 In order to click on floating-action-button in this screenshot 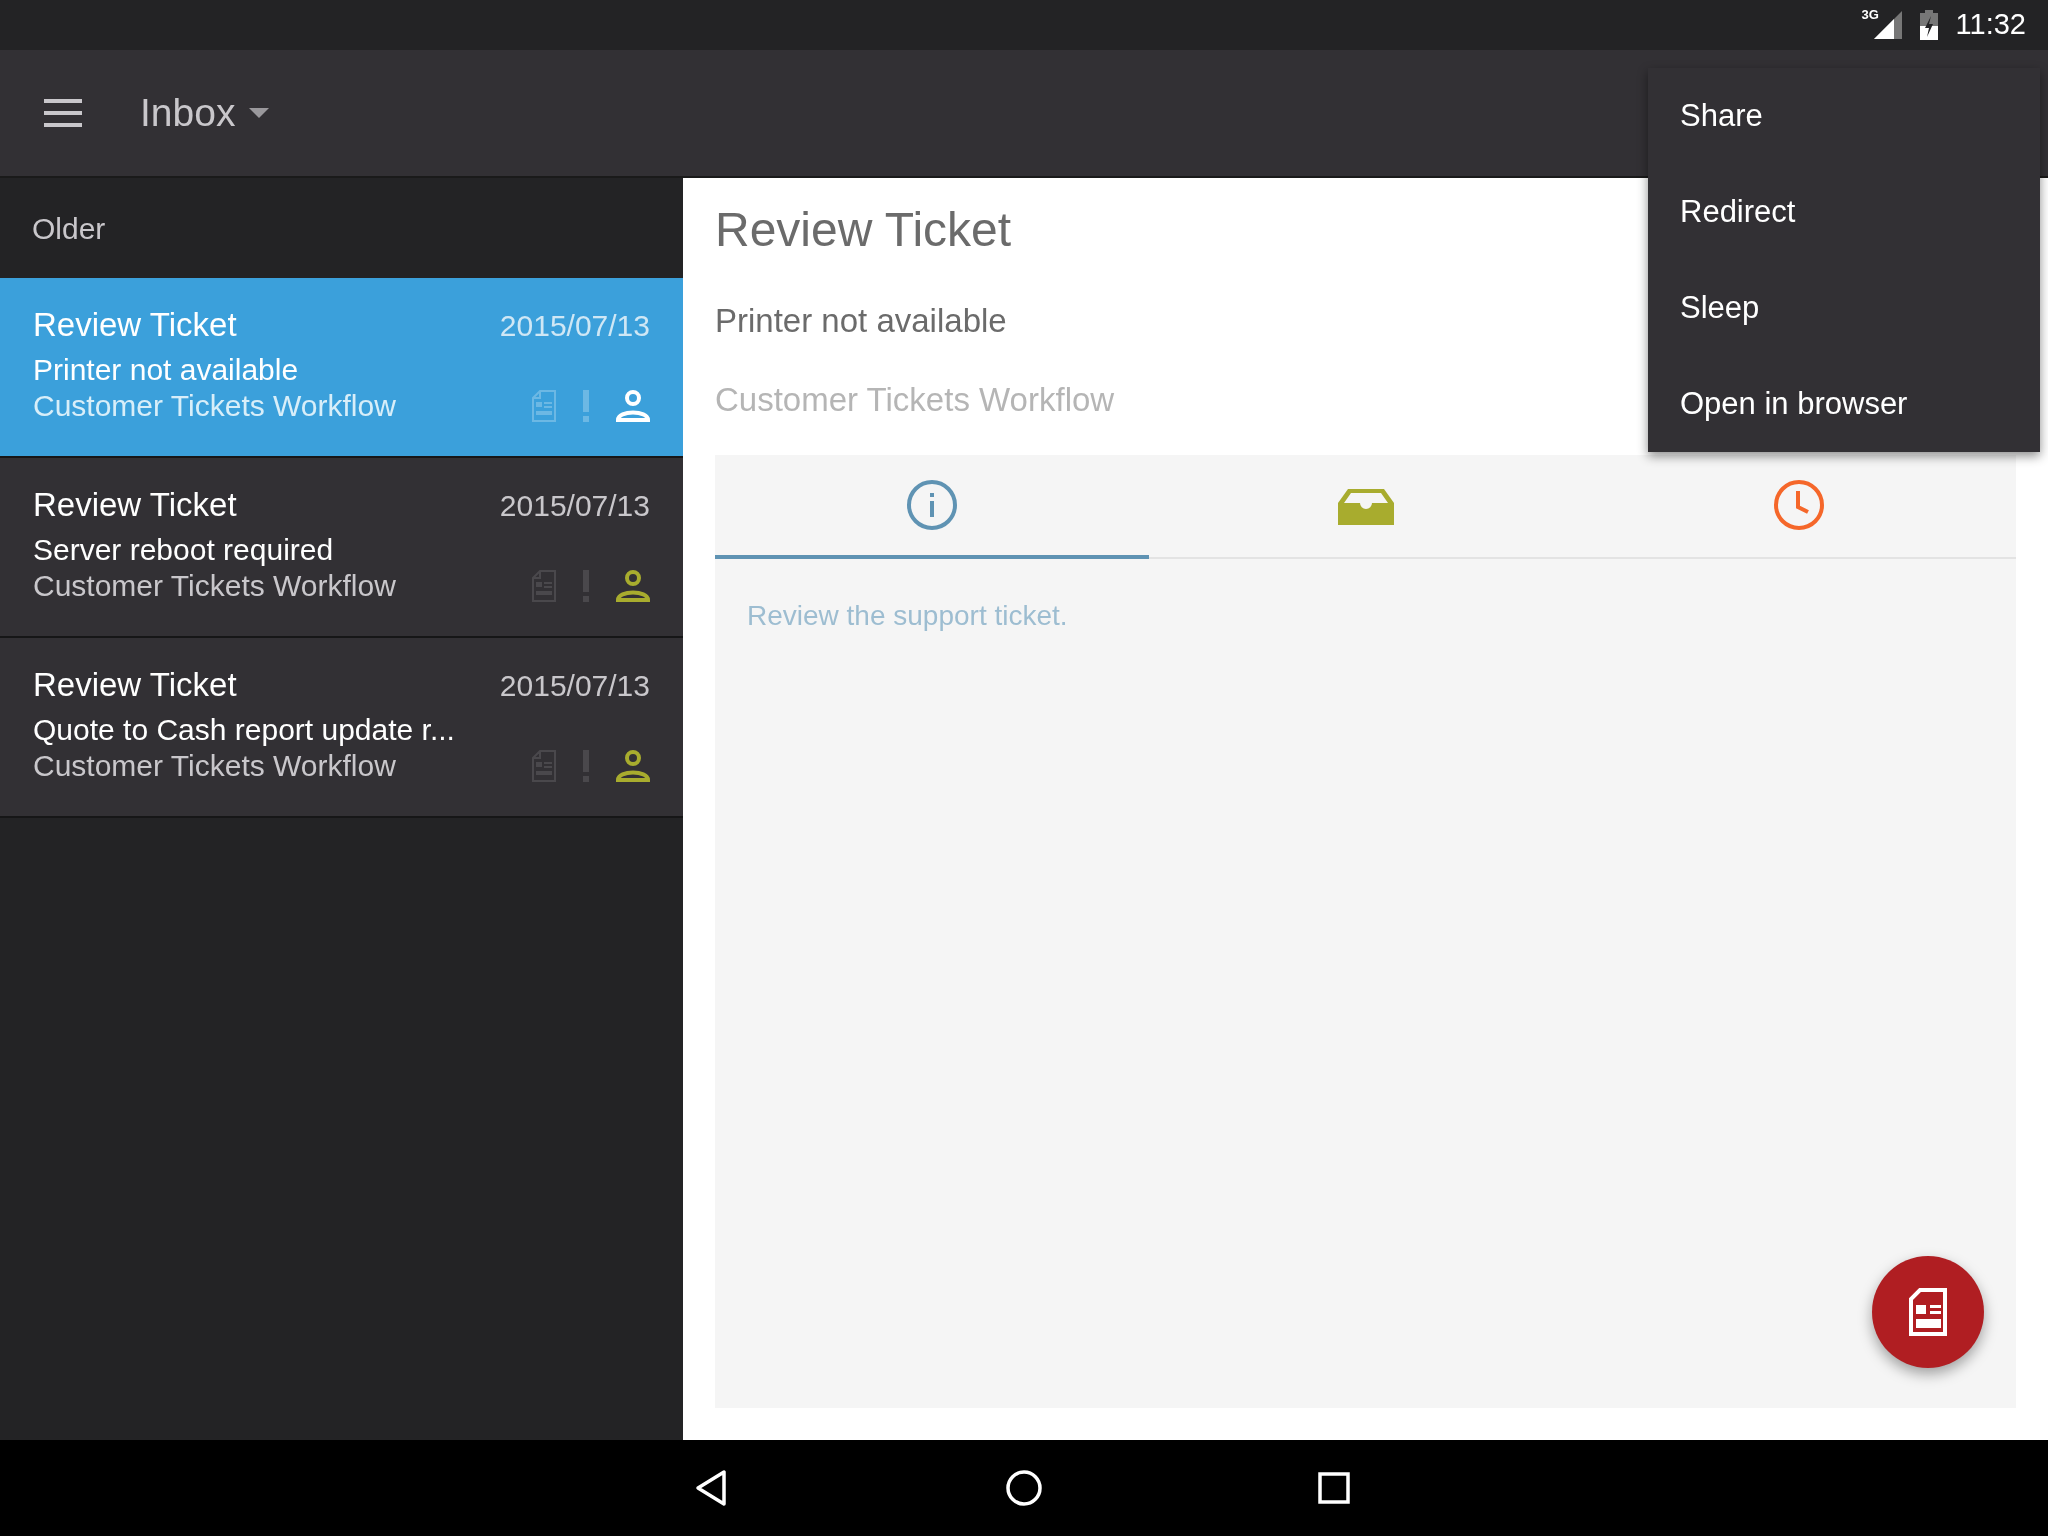, I will do `click(1928, 1312)`.